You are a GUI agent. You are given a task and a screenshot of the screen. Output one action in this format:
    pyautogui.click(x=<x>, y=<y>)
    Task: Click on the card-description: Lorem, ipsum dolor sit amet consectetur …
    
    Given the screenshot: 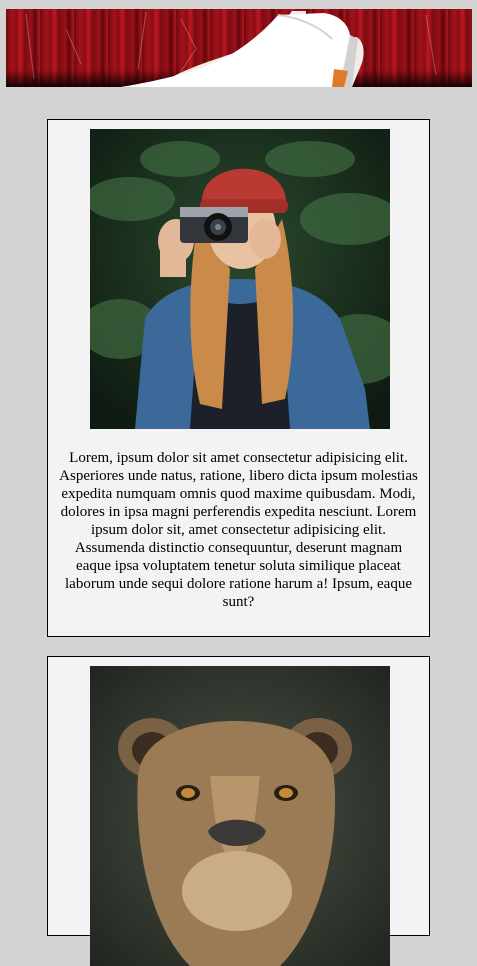 What is the action you would take?
    pyautogui.click(x=238, y=530)
    